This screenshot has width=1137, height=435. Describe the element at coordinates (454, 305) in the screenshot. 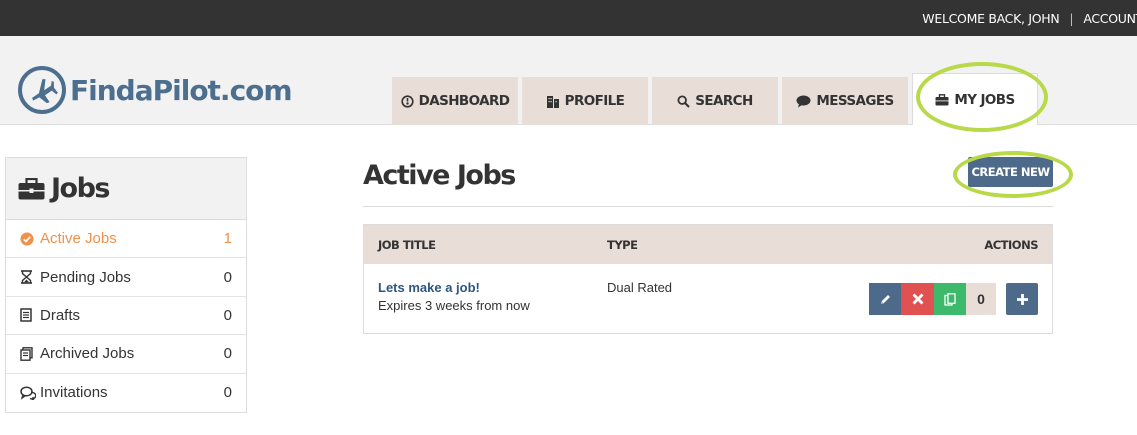

I see `job-expires-text: Expires 3 weeks from now` at that location.